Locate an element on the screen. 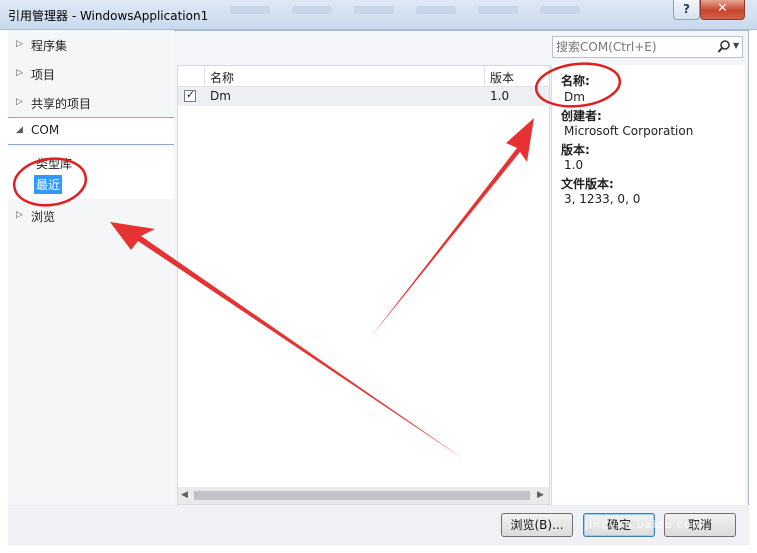 This screenshot has height=553, width=757. scroll-left-icon: ◀ is located at coordinates (184, 495).